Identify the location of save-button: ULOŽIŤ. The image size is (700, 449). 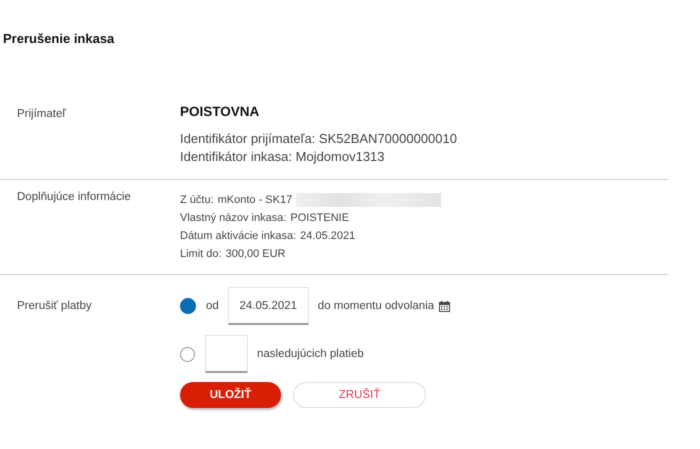
(230, 395).